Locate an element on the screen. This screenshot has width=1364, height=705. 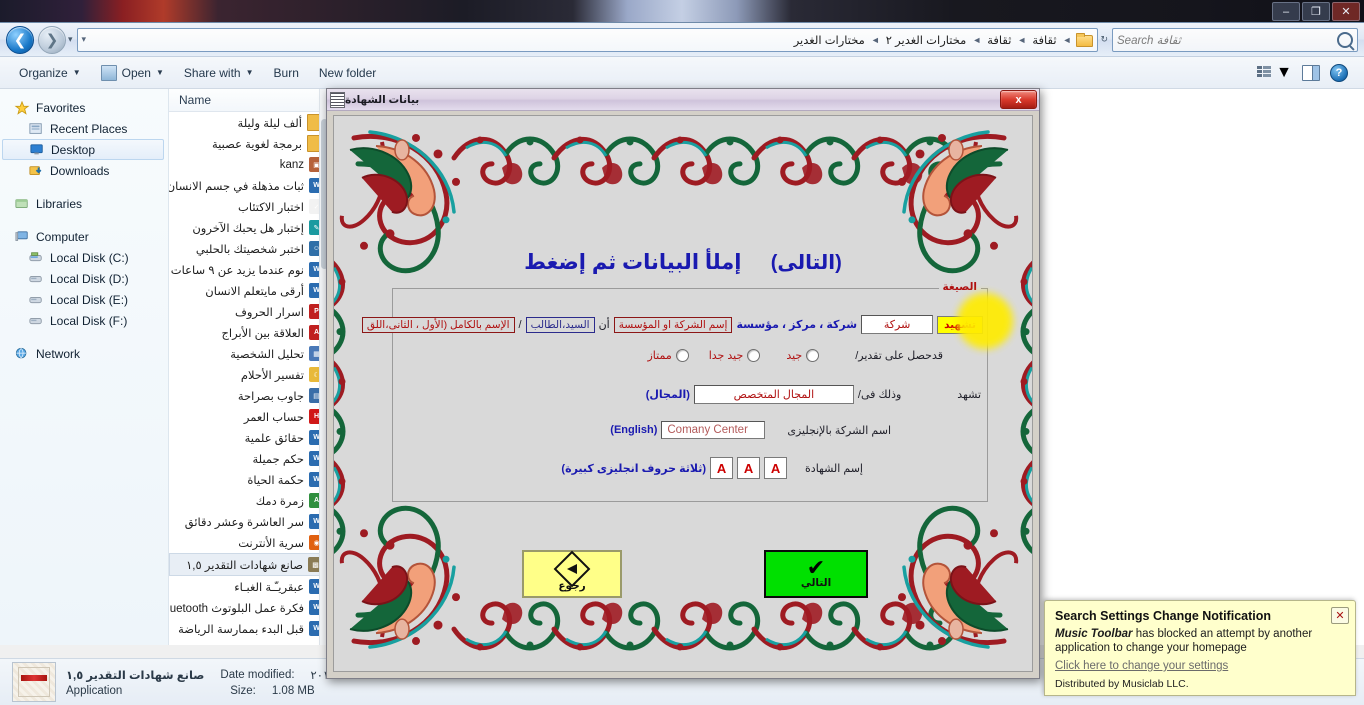
file-list-item: P اسرار الحروف is located at coordinates (249, 311).